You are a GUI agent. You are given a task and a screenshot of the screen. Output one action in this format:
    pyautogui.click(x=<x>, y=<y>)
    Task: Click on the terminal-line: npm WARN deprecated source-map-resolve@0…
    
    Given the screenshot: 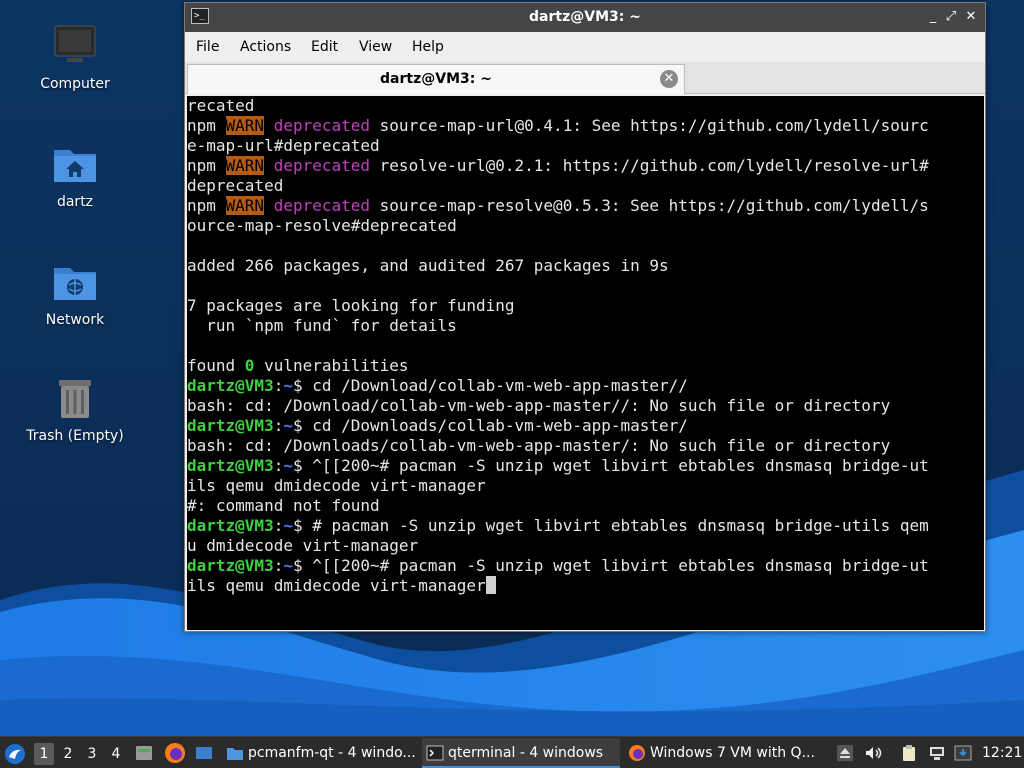 What is the action you would take?
    pyautogui.click(x=585, y=206)
    